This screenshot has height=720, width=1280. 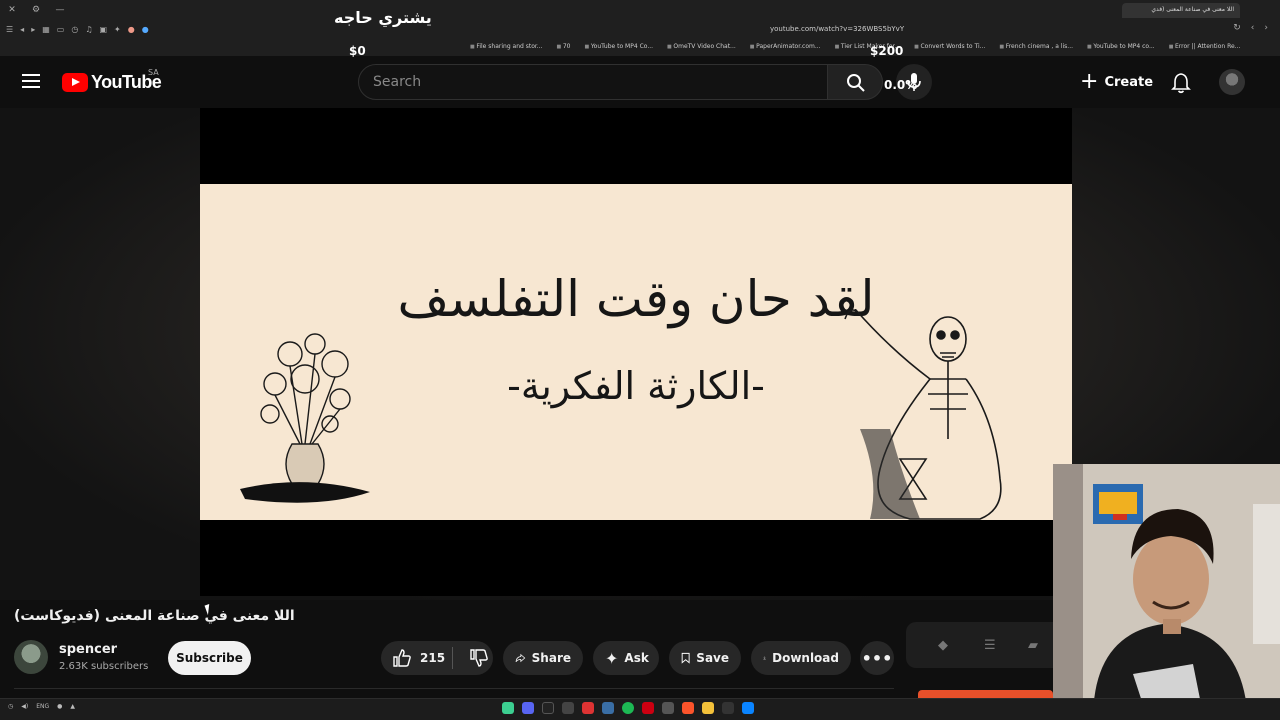 I want to click on chat-icon: ▰, so click(x=1033, y=645).